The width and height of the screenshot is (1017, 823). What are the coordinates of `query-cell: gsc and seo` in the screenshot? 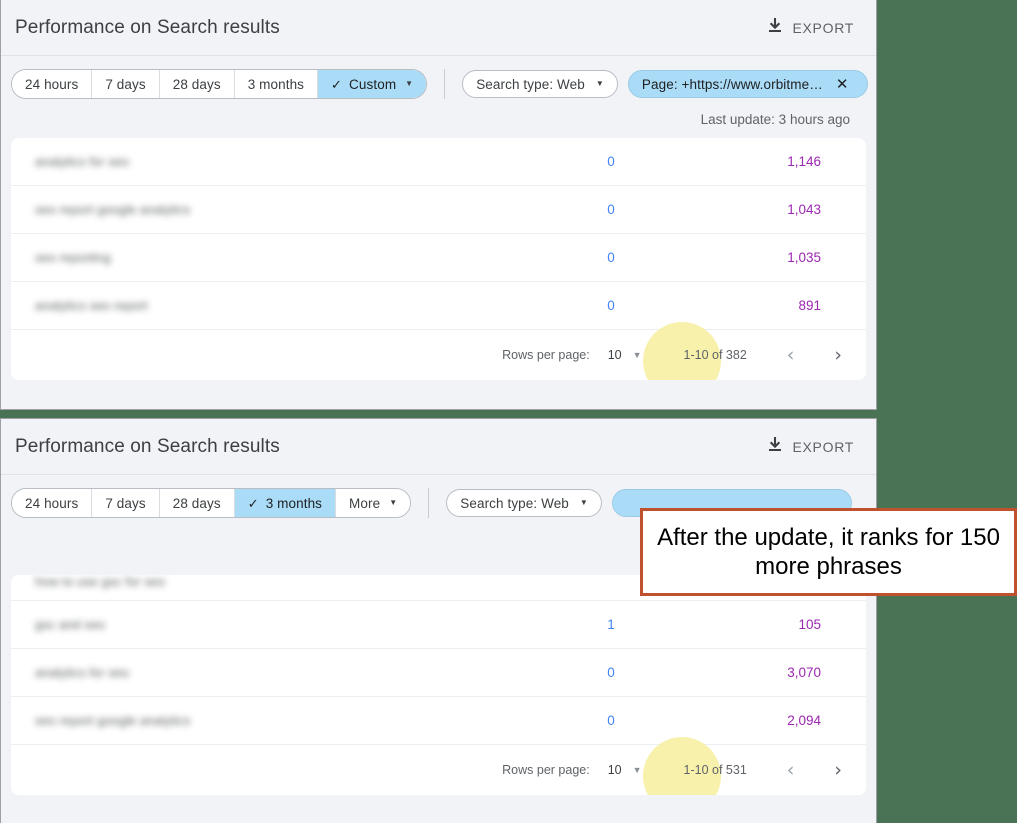 It's located at (70, 624).